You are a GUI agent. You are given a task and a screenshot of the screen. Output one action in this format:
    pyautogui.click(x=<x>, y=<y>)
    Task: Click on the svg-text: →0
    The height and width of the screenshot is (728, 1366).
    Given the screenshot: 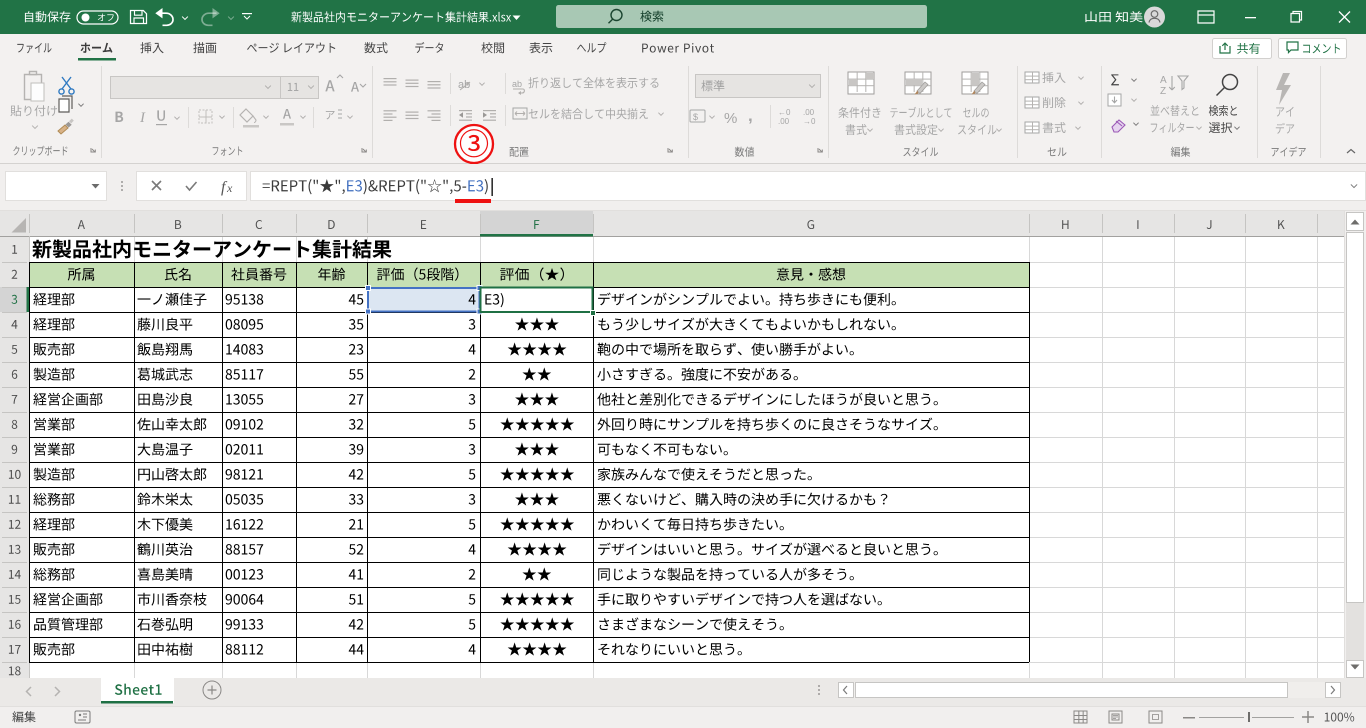 What is the action you would take?
    pyautogui.click(x=809, y=121)
    